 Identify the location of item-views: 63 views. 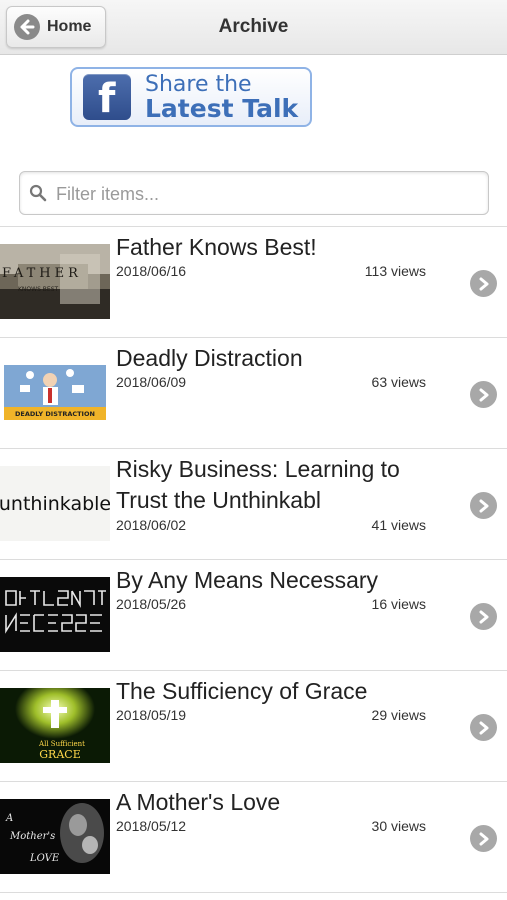
(398, 382).